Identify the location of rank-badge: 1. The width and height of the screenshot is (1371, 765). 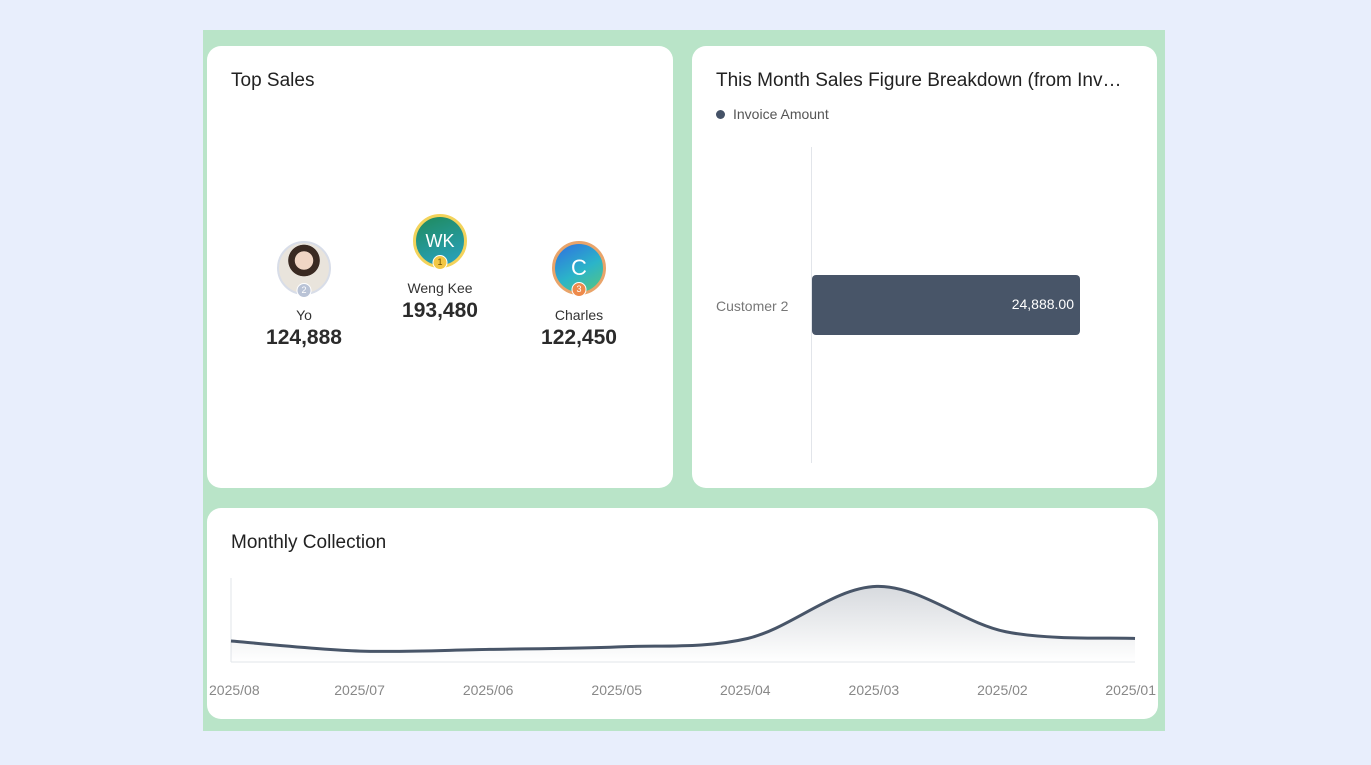
(440, 262).